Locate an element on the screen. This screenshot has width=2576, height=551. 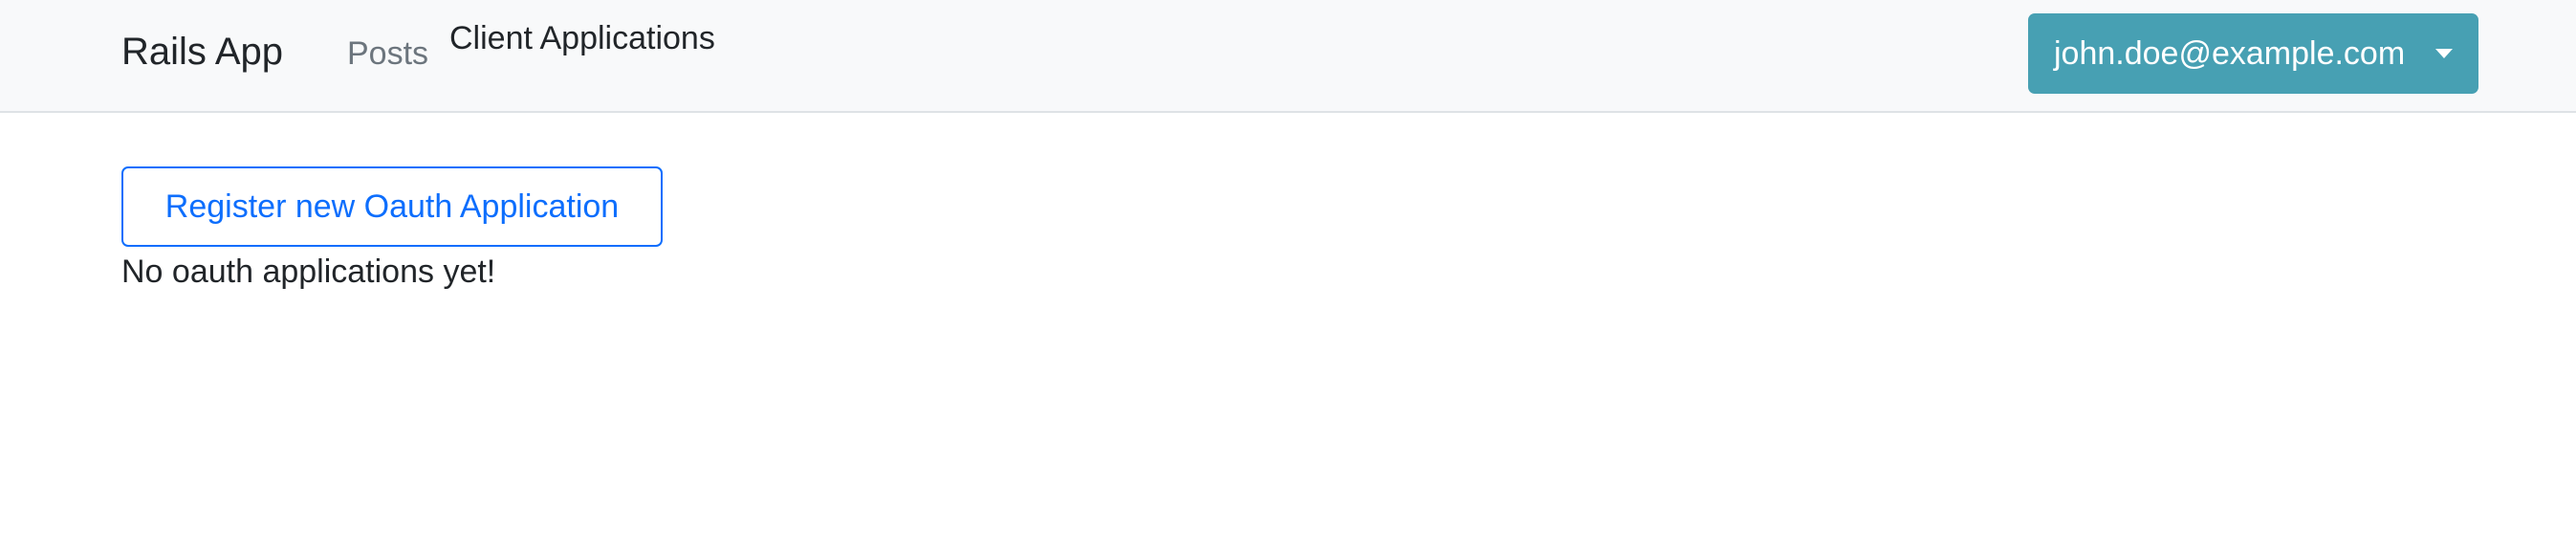
empty-state-message: No oauth applications yet! is located at coordinates (308, 271).